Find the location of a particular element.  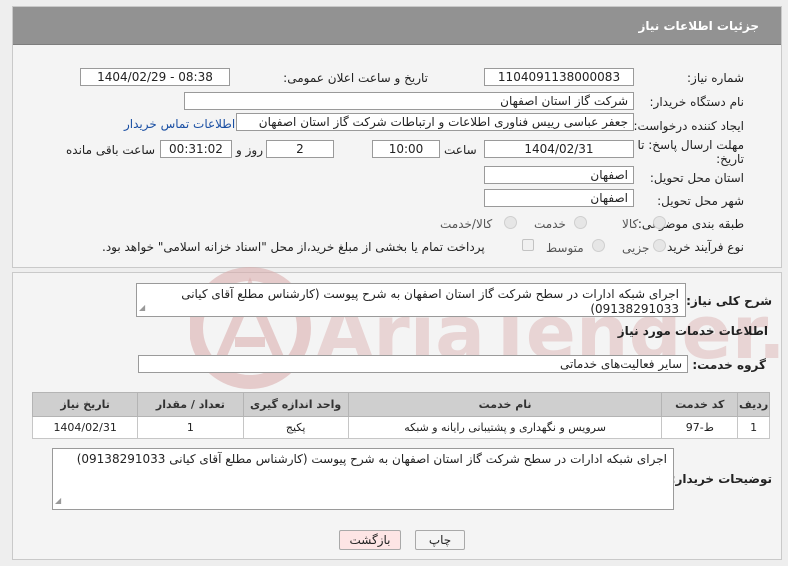

days-label: روز و is located at coordinates (249, 150).